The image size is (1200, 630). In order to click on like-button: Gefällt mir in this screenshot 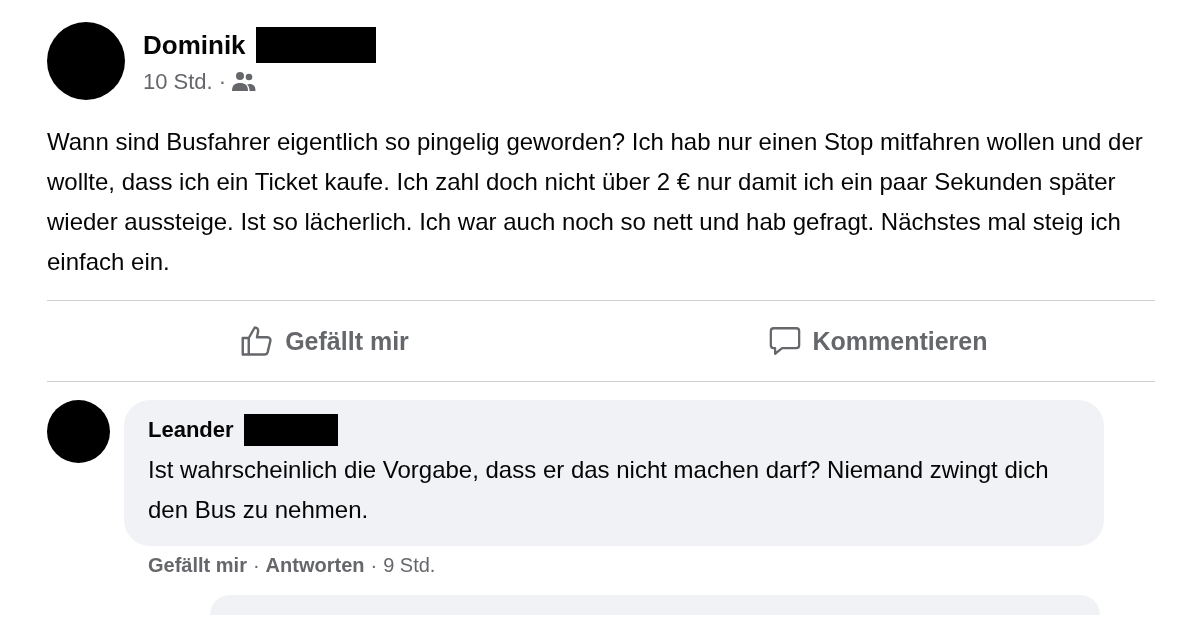, I will do `click(324, 341)`.